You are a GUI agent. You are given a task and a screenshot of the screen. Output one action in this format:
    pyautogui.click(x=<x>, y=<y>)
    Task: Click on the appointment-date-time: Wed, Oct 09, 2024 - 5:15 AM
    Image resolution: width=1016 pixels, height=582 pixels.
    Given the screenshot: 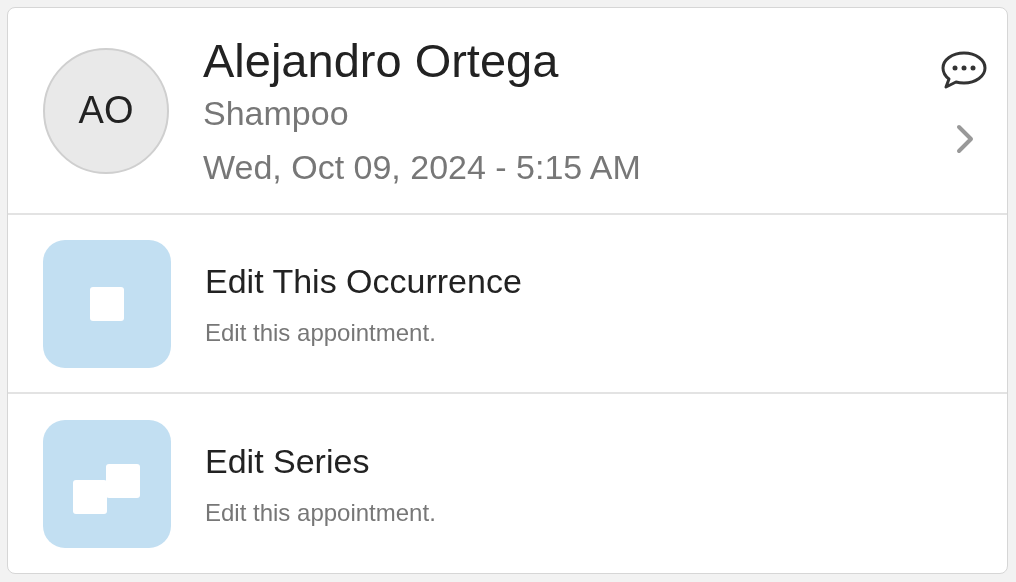 What is the action you would take?
    pyautogui.click(x=422, y=167)
    